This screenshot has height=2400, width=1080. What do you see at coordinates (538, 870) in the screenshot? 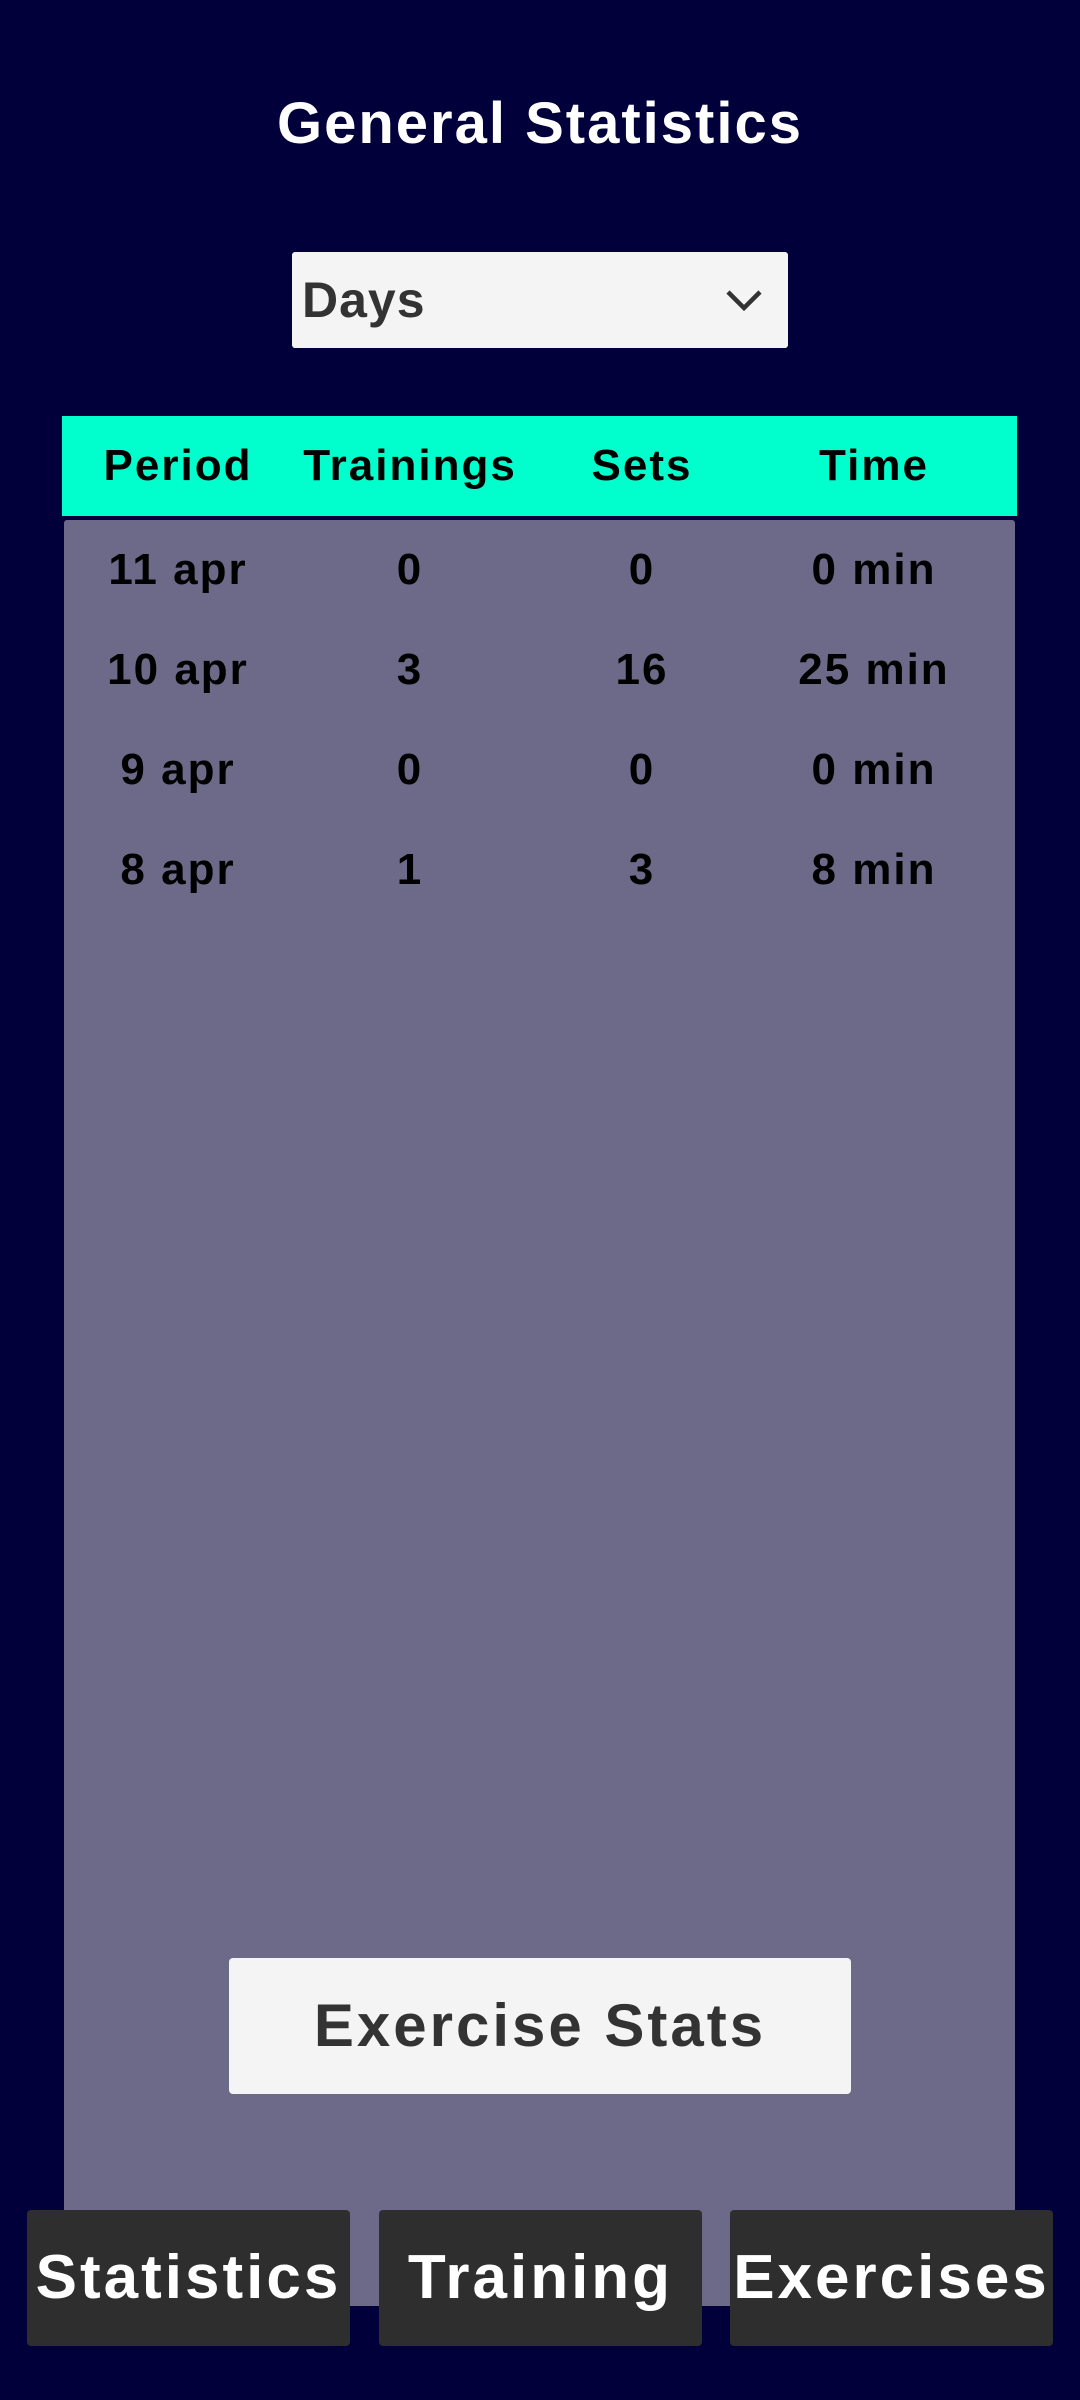
I see `table-row: 8 apr 1 3 8 min` at bounding box center [538, 870].